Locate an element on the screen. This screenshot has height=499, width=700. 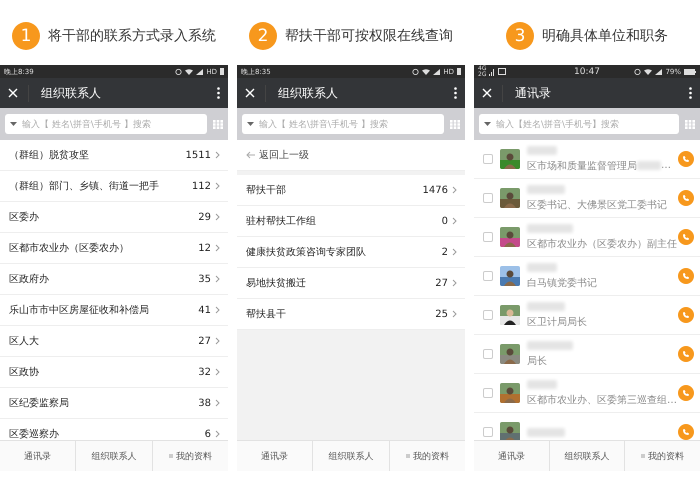
member-count: 1476 is located at coordinates (435, 190).